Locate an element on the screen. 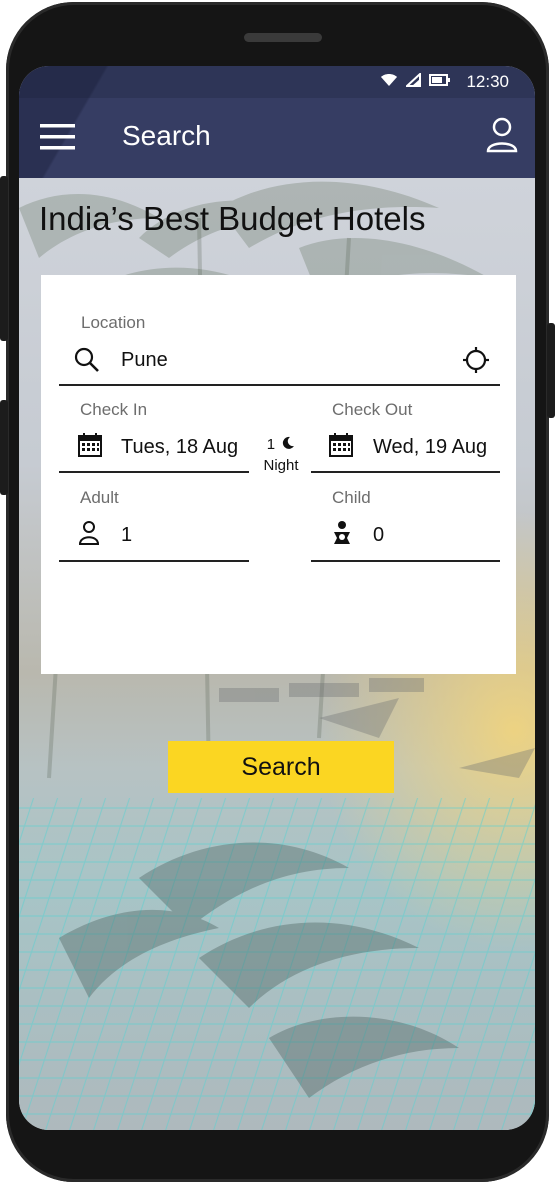 This screenshot has height=1184, width=555. crosshair-location-icon is located at coordinates (476, 360).